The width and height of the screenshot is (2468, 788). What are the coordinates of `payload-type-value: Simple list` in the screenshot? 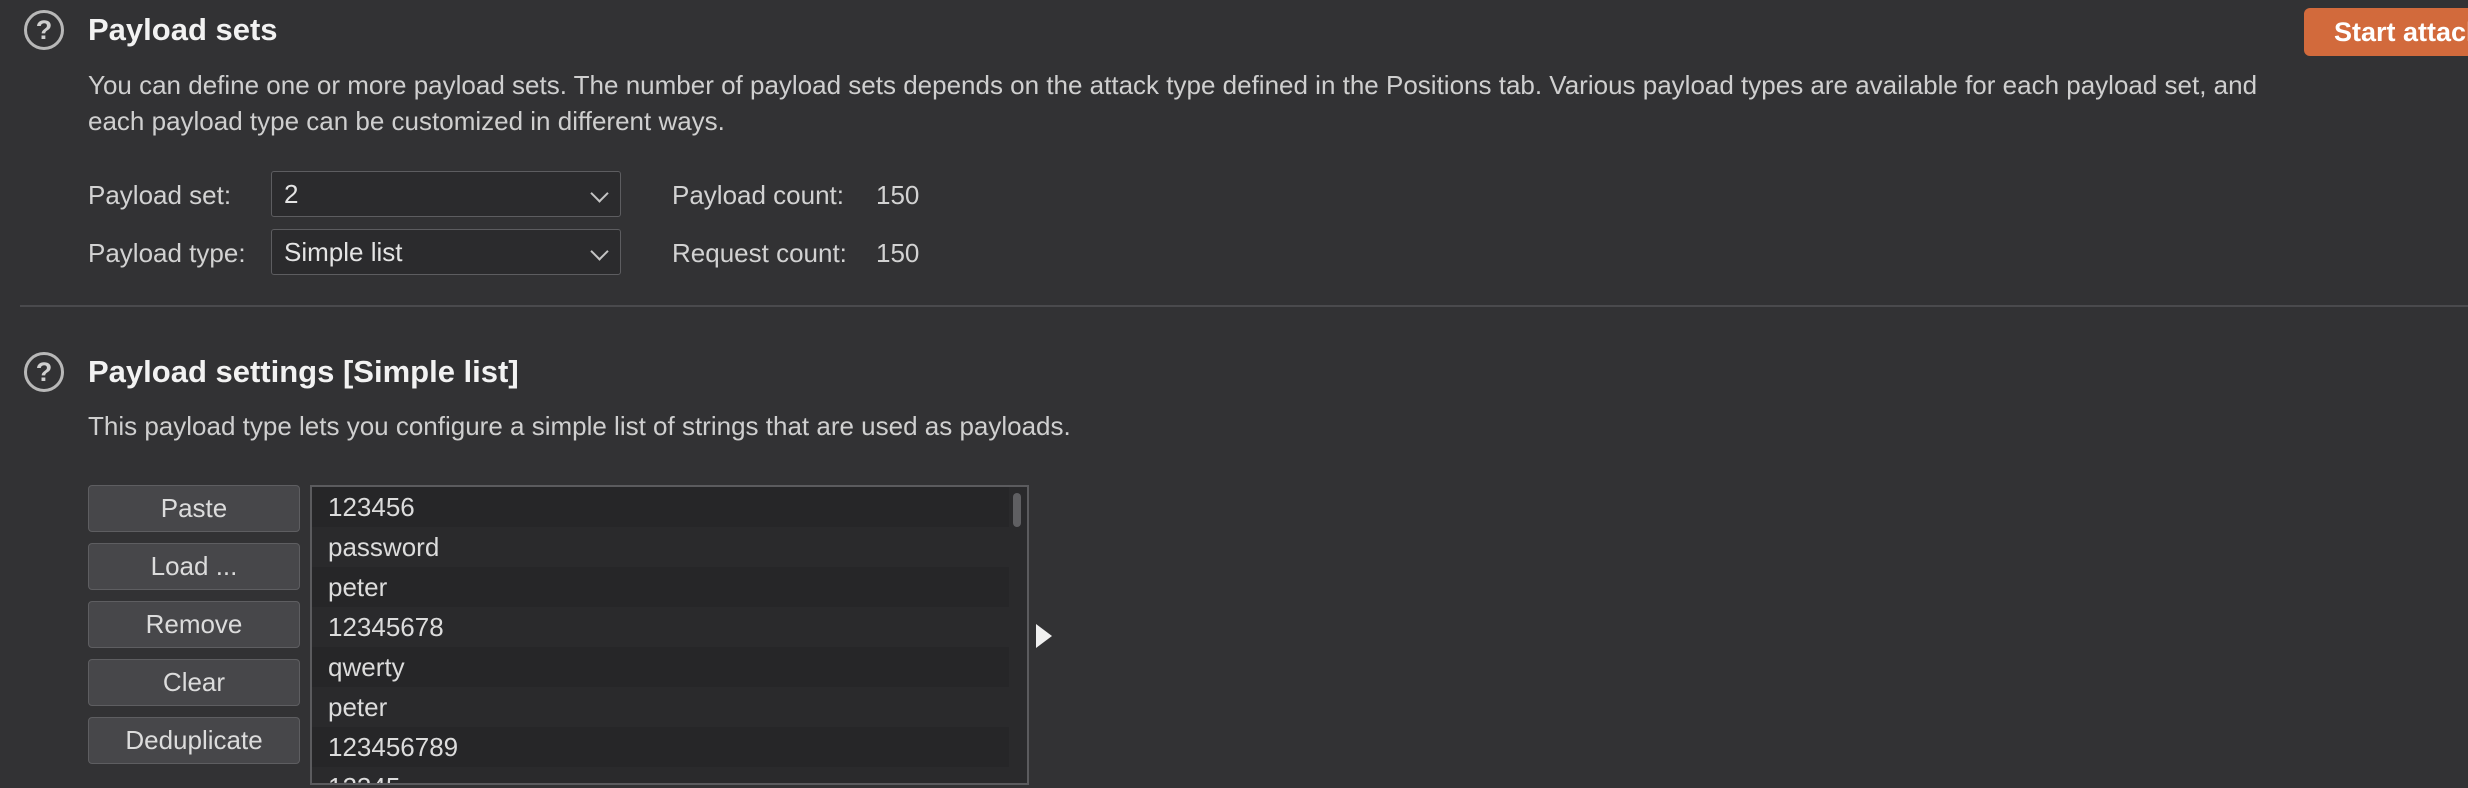 It's located at (343, 252).